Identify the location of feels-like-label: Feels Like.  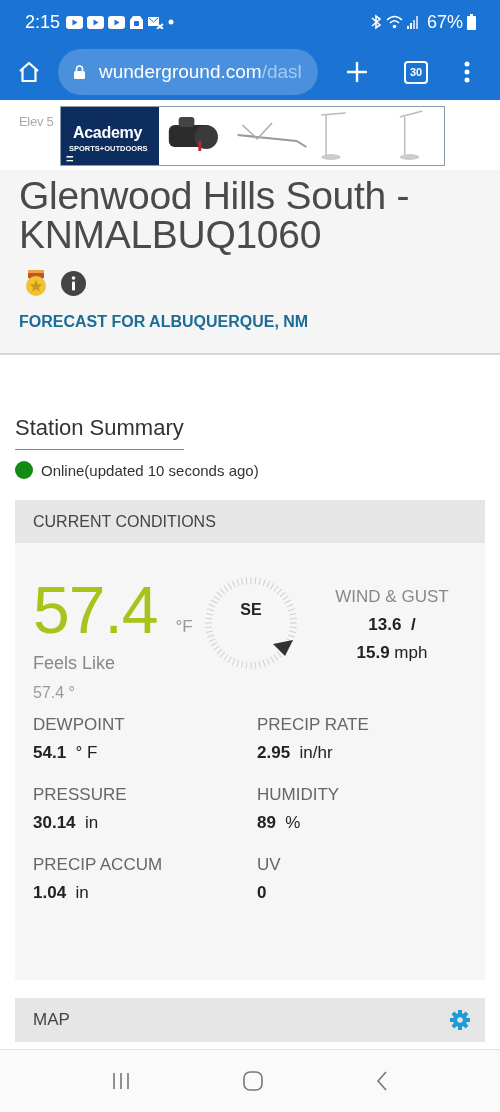
(75, 663).